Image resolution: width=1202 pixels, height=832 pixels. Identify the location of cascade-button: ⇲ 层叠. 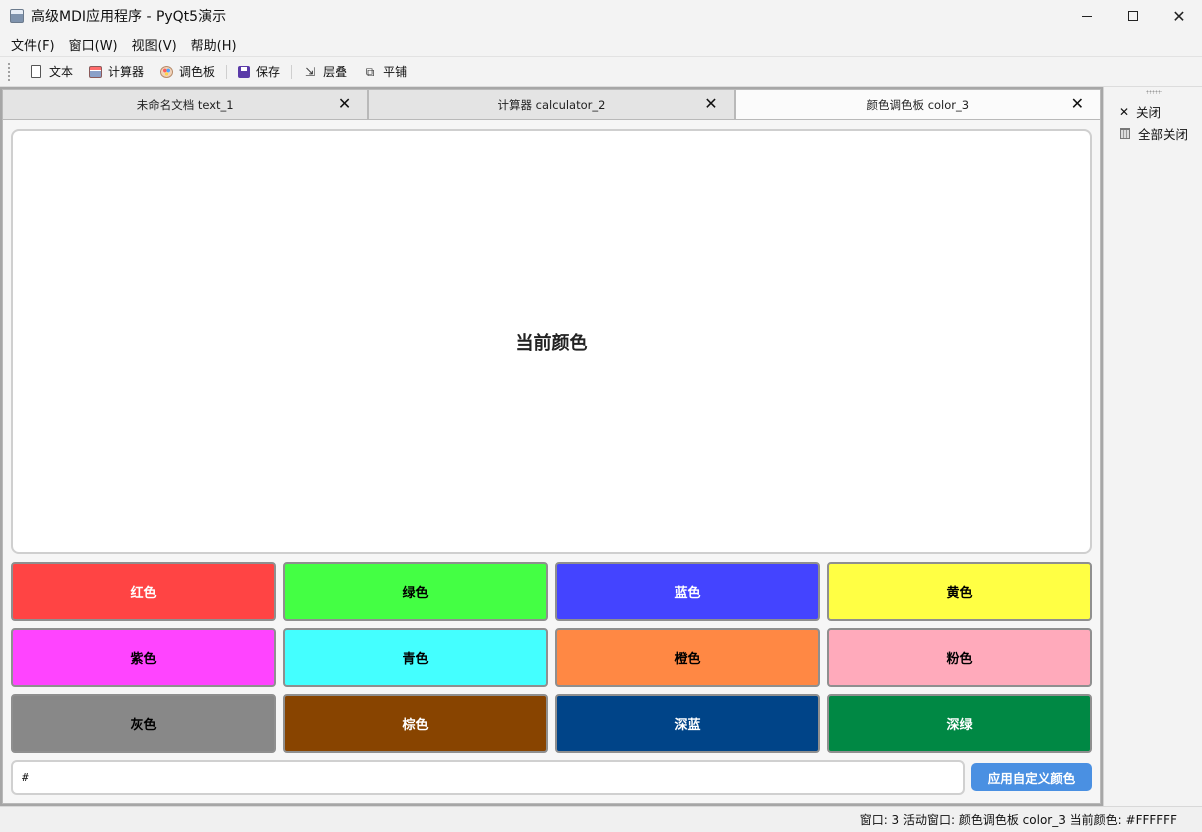
(325, 72).